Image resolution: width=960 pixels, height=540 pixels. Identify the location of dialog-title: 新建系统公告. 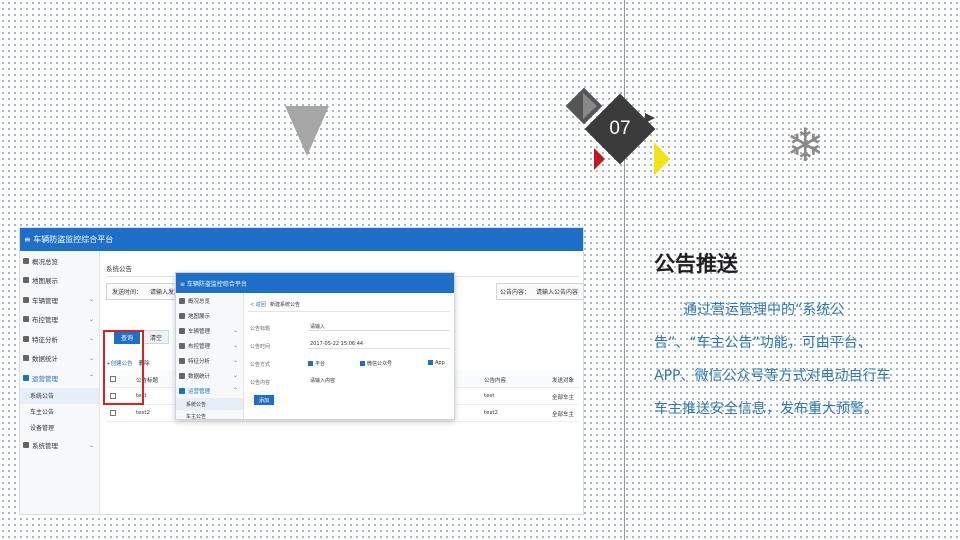
(285, 305).